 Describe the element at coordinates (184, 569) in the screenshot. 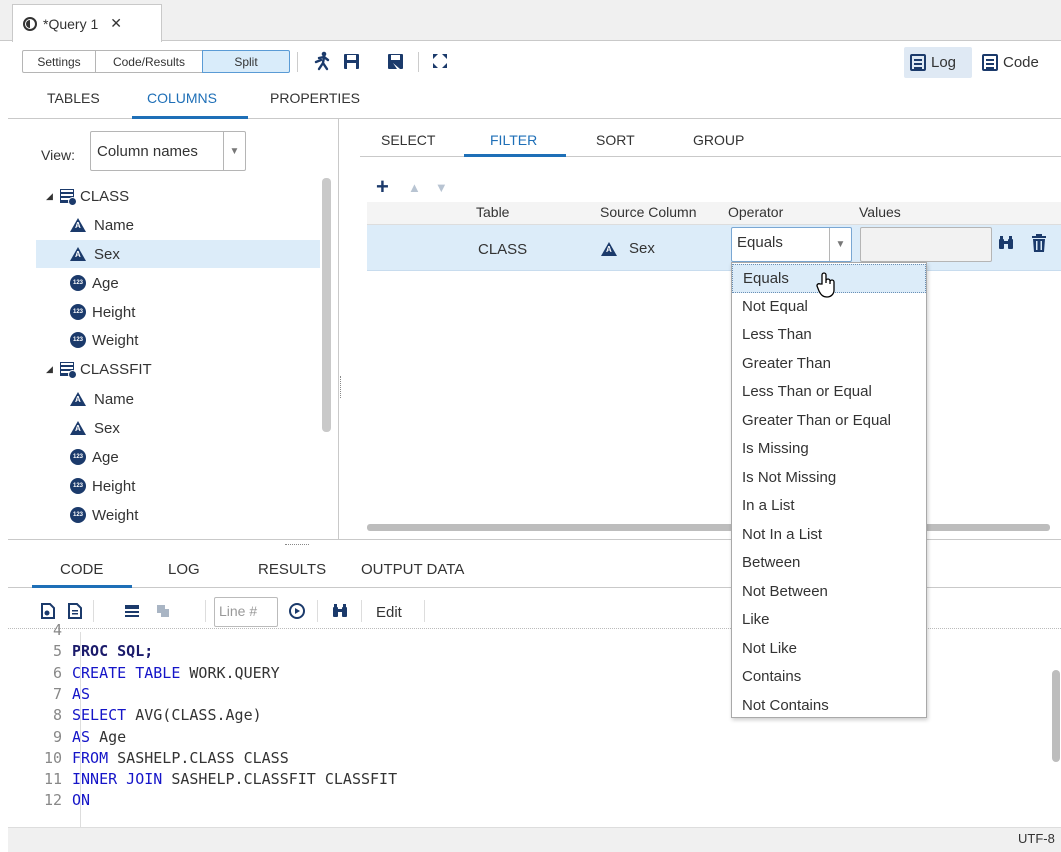

I see `tab-log: LOG` at that location.